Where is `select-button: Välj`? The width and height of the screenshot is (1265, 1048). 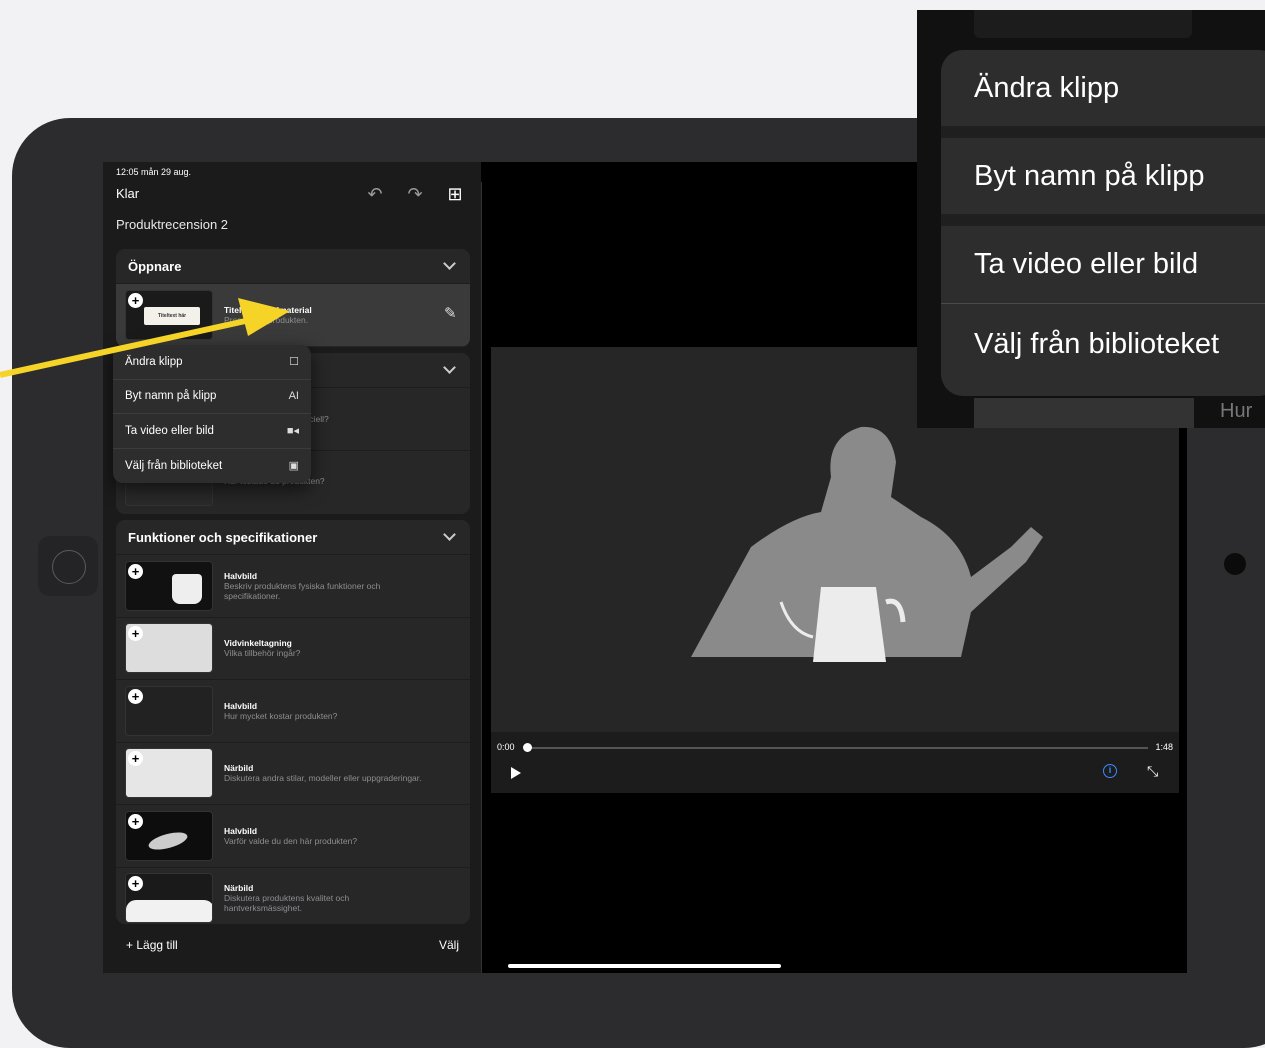 select-button: Välj is located at coordinates (449, 945).